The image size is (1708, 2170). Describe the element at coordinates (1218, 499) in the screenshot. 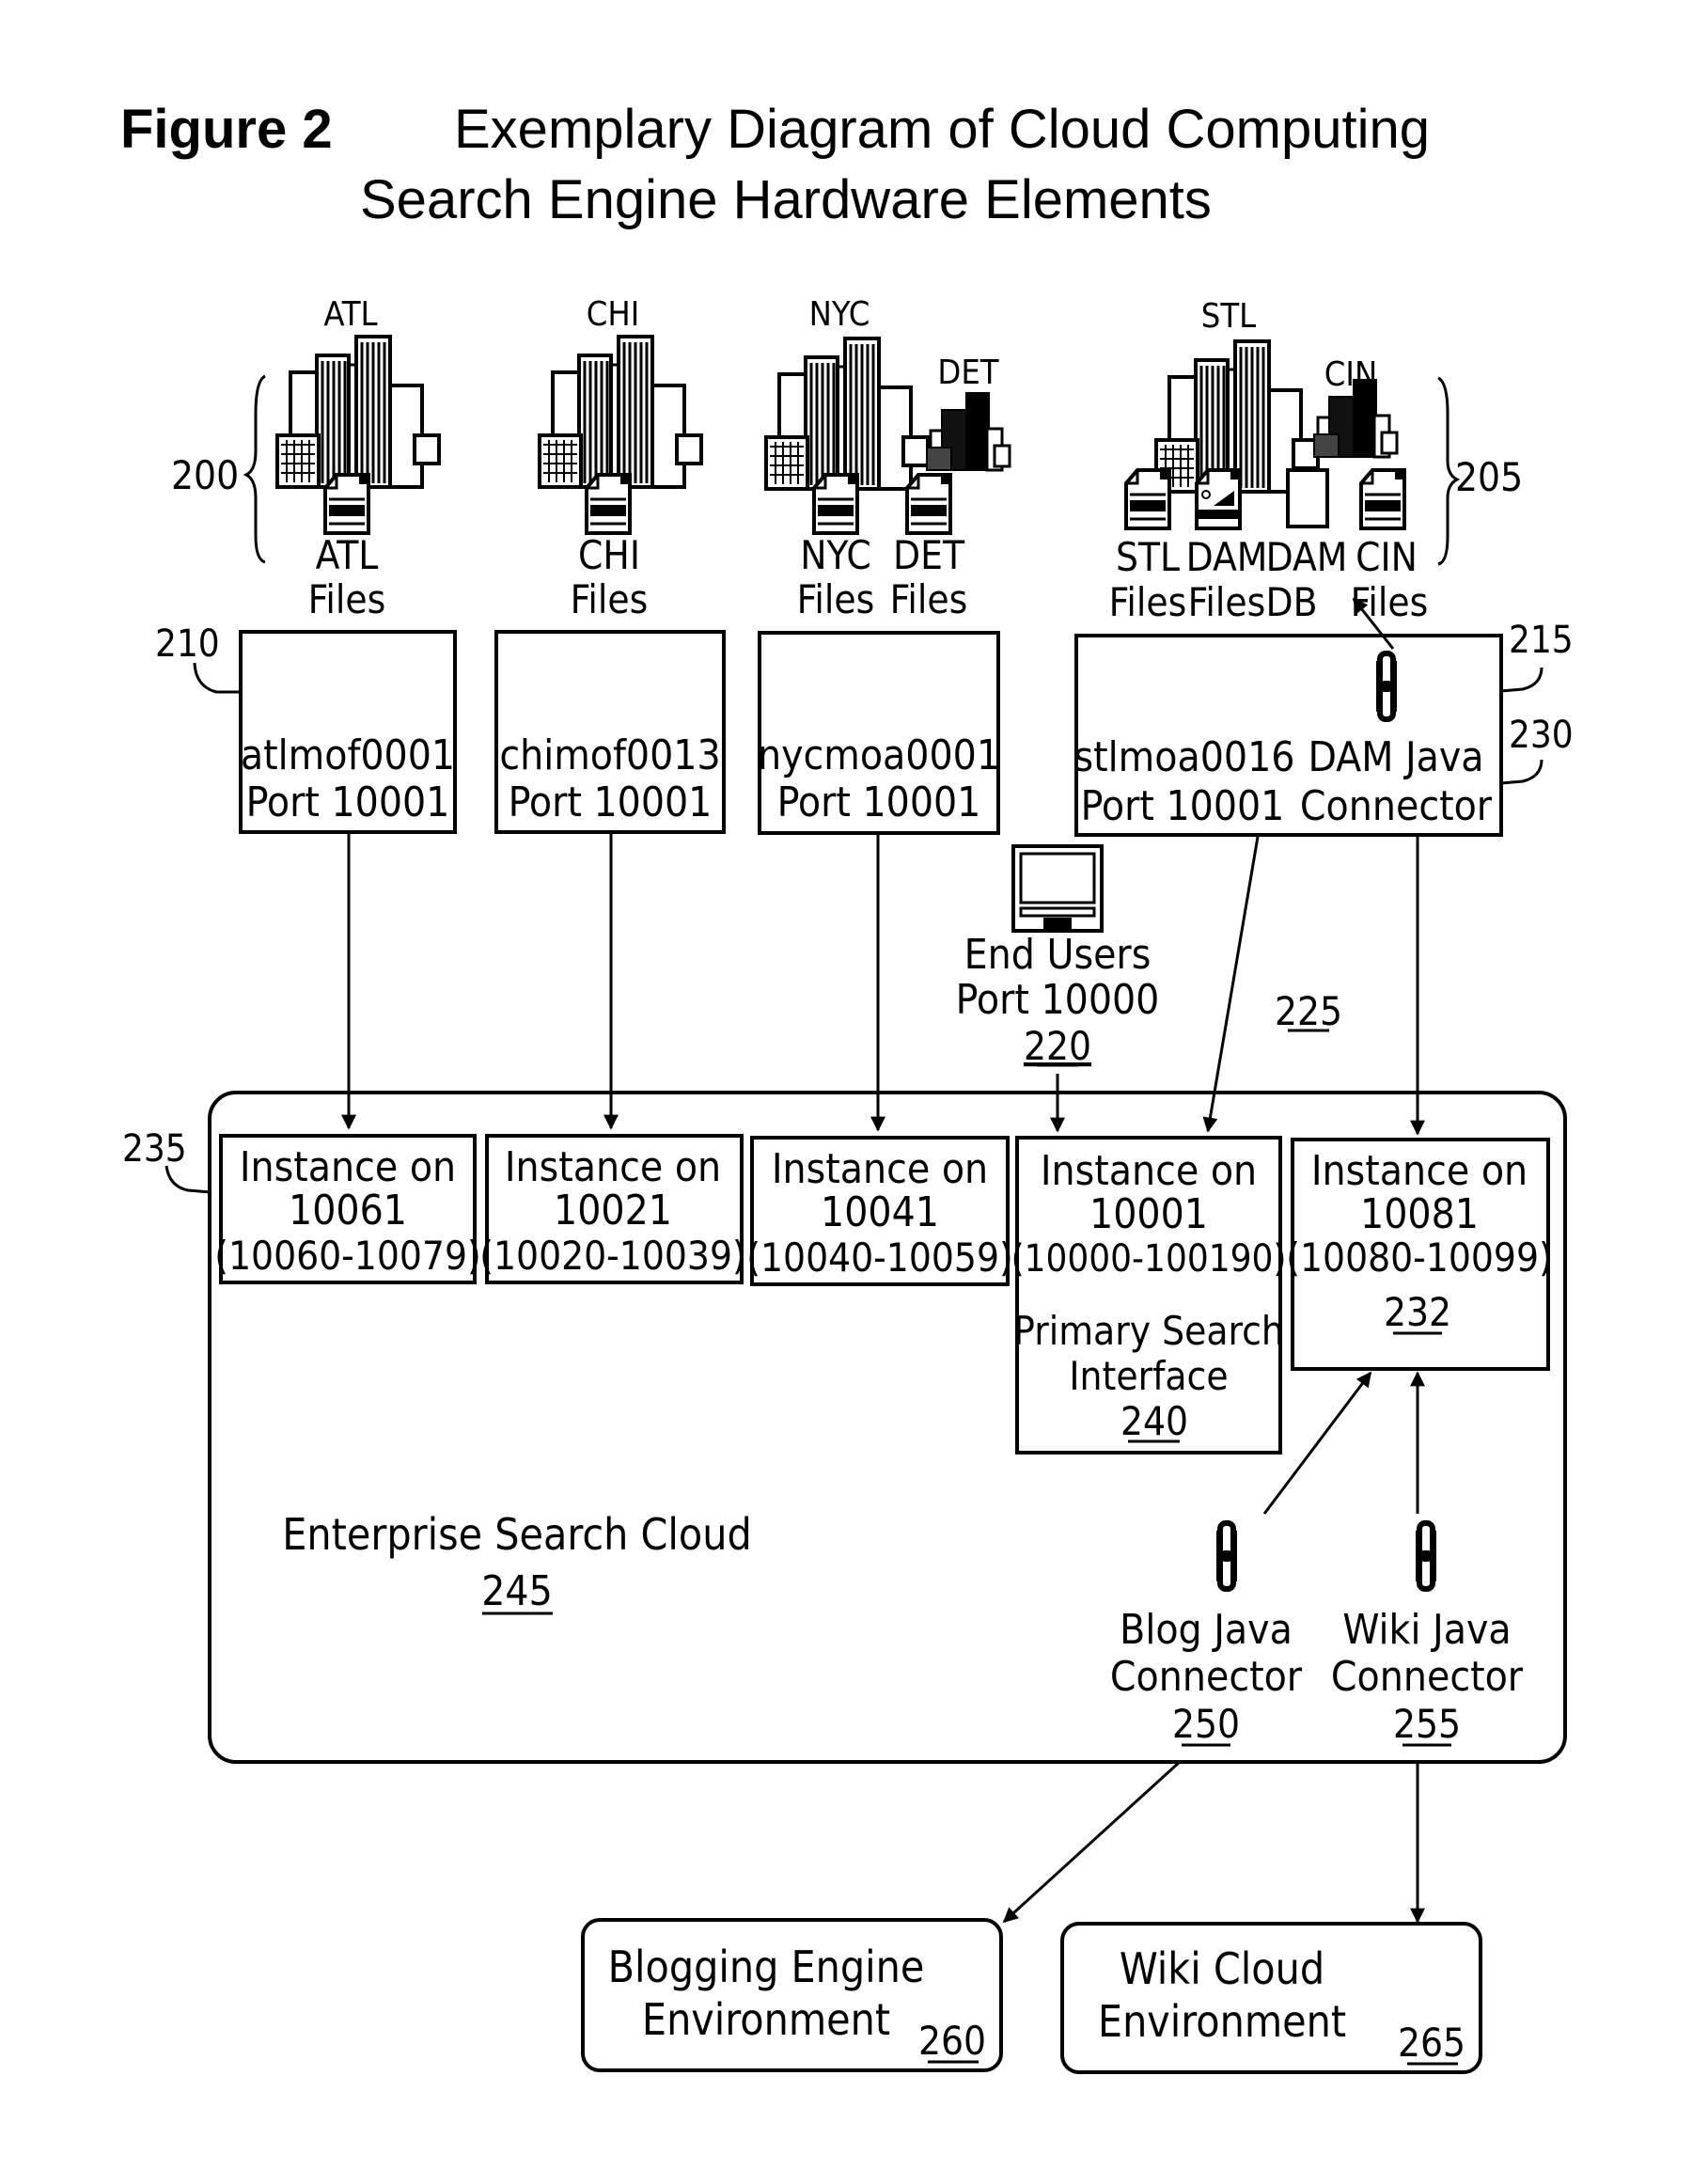

I see `image-document-icon` at that location.